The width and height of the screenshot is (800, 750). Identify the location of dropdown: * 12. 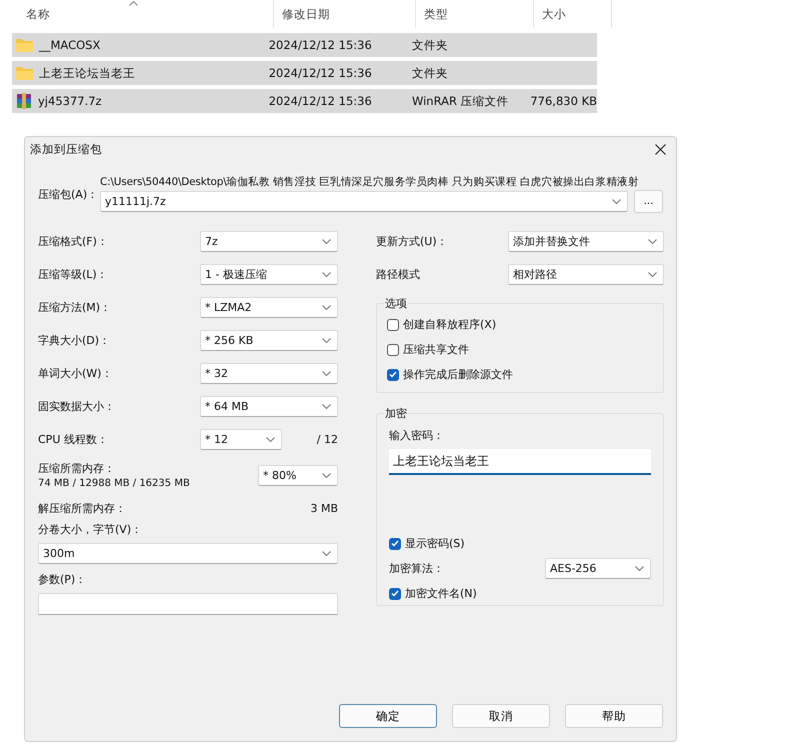
(241, 439).